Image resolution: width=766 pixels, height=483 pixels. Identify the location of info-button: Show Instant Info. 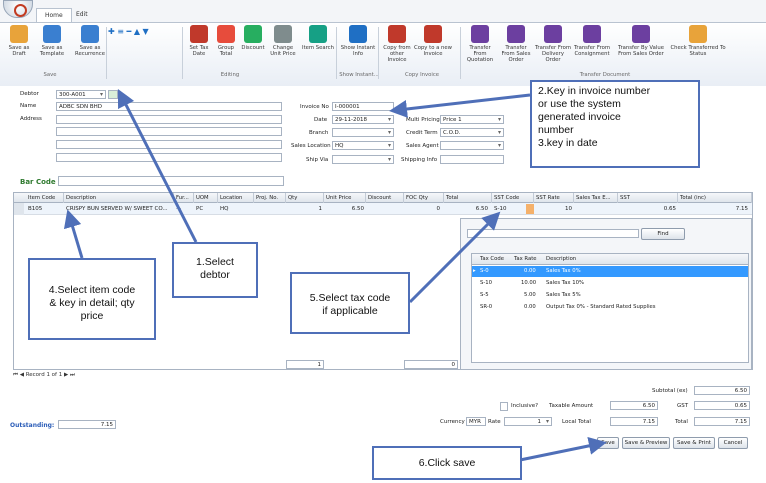
(358, 41).